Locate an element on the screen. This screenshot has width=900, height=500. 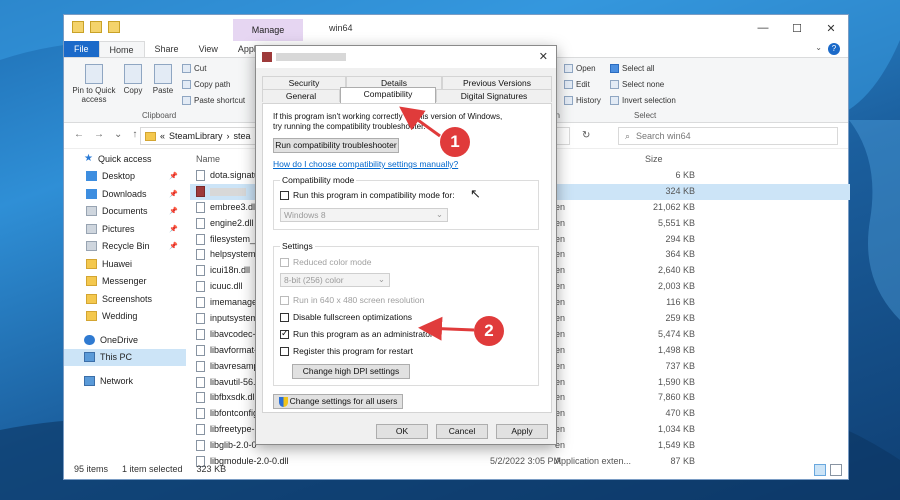
recent-locations-icon: ⌄ is located at coordinates (118, 134).